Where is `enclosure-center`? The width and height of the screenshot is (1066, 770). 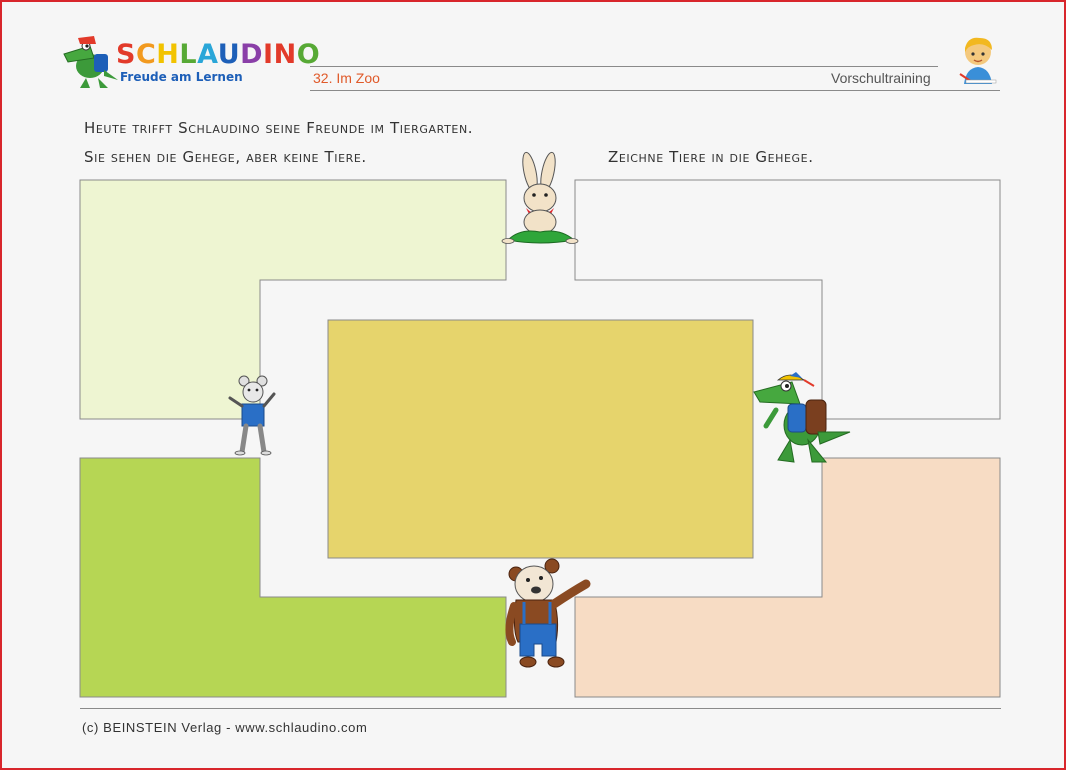
enclosure-center is located at coordinates (540, 439).